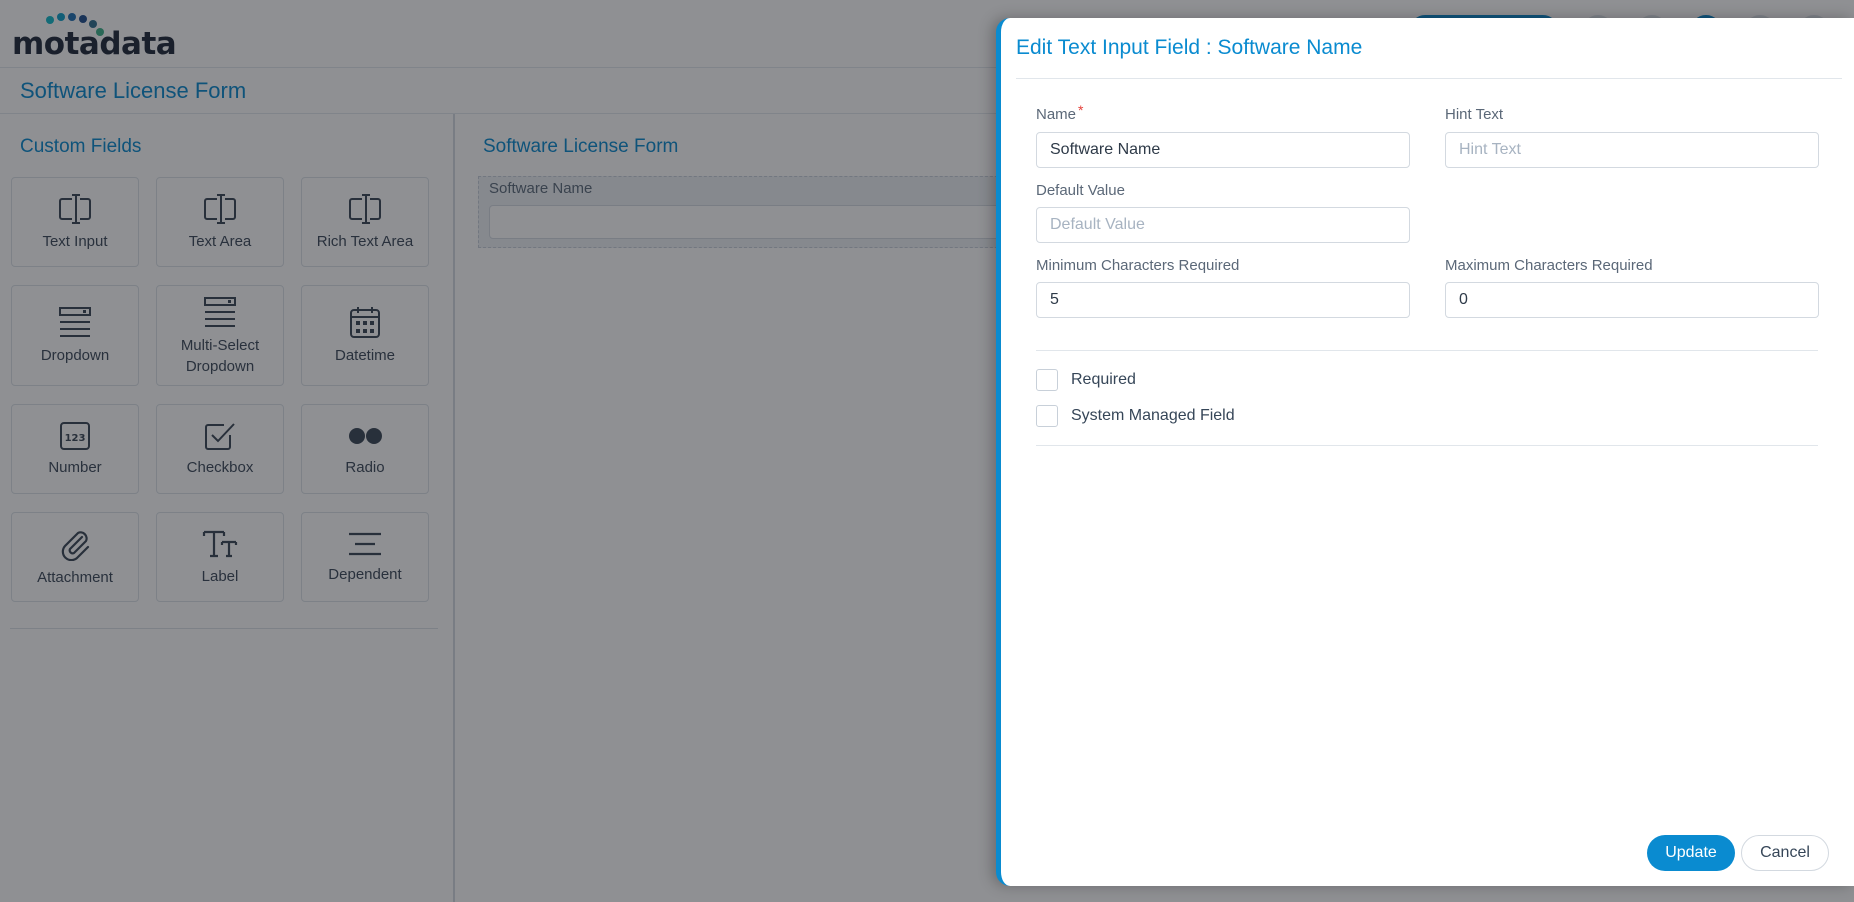  I want to click on update-button: Update, so click(1691, 853).